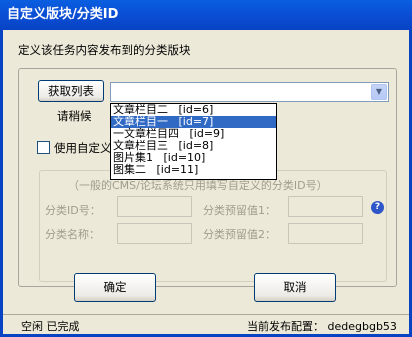 Image resolution: width=412 pixels, height=337 pixels. I want to click on window-title: 自定义版块/分类ID, so click(206, 15).